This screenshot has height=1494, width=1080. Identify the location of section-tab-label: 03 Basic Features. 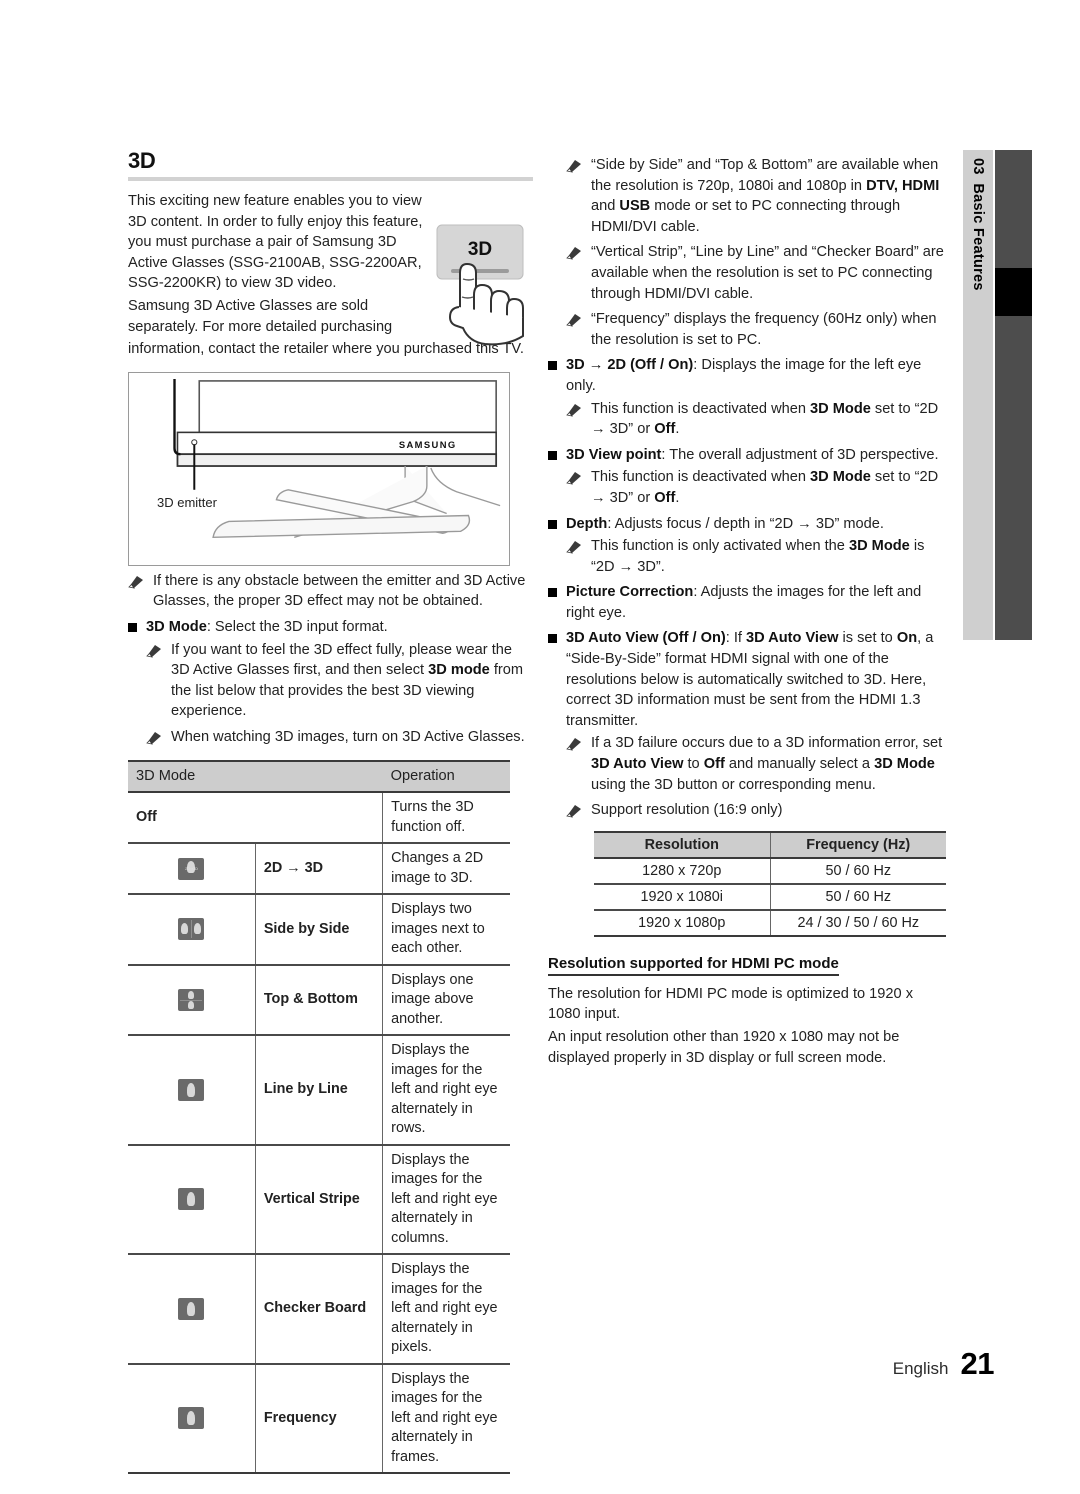
(978, 224).